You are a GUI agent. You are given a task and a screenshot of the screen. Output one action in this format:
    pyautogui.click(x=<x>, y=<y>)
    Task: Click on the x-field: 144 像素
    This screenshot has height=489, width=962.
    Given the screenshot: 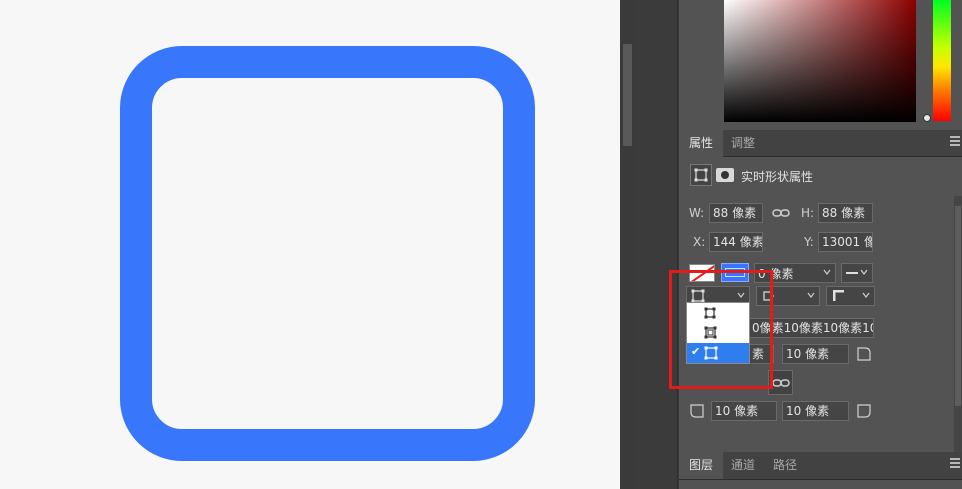 What is the action you would take?
    pyautogui.click(x=736, y=242)
    